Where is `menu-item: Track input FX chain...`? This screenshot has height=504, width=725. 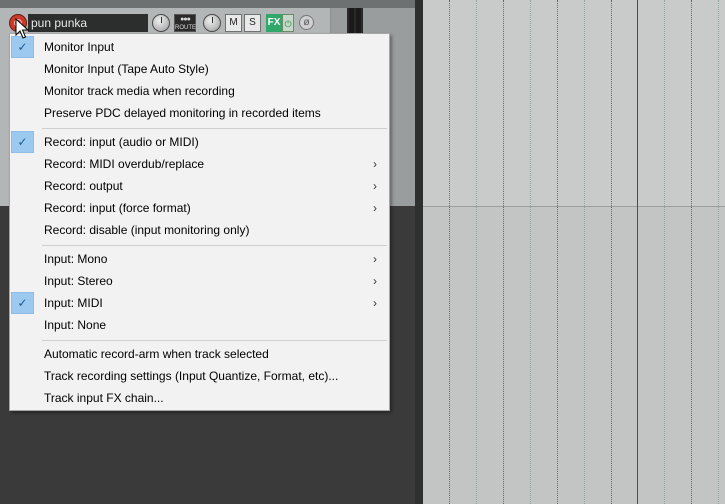
menu-item: Track input FX chain... is located at coordinates (199, 398).